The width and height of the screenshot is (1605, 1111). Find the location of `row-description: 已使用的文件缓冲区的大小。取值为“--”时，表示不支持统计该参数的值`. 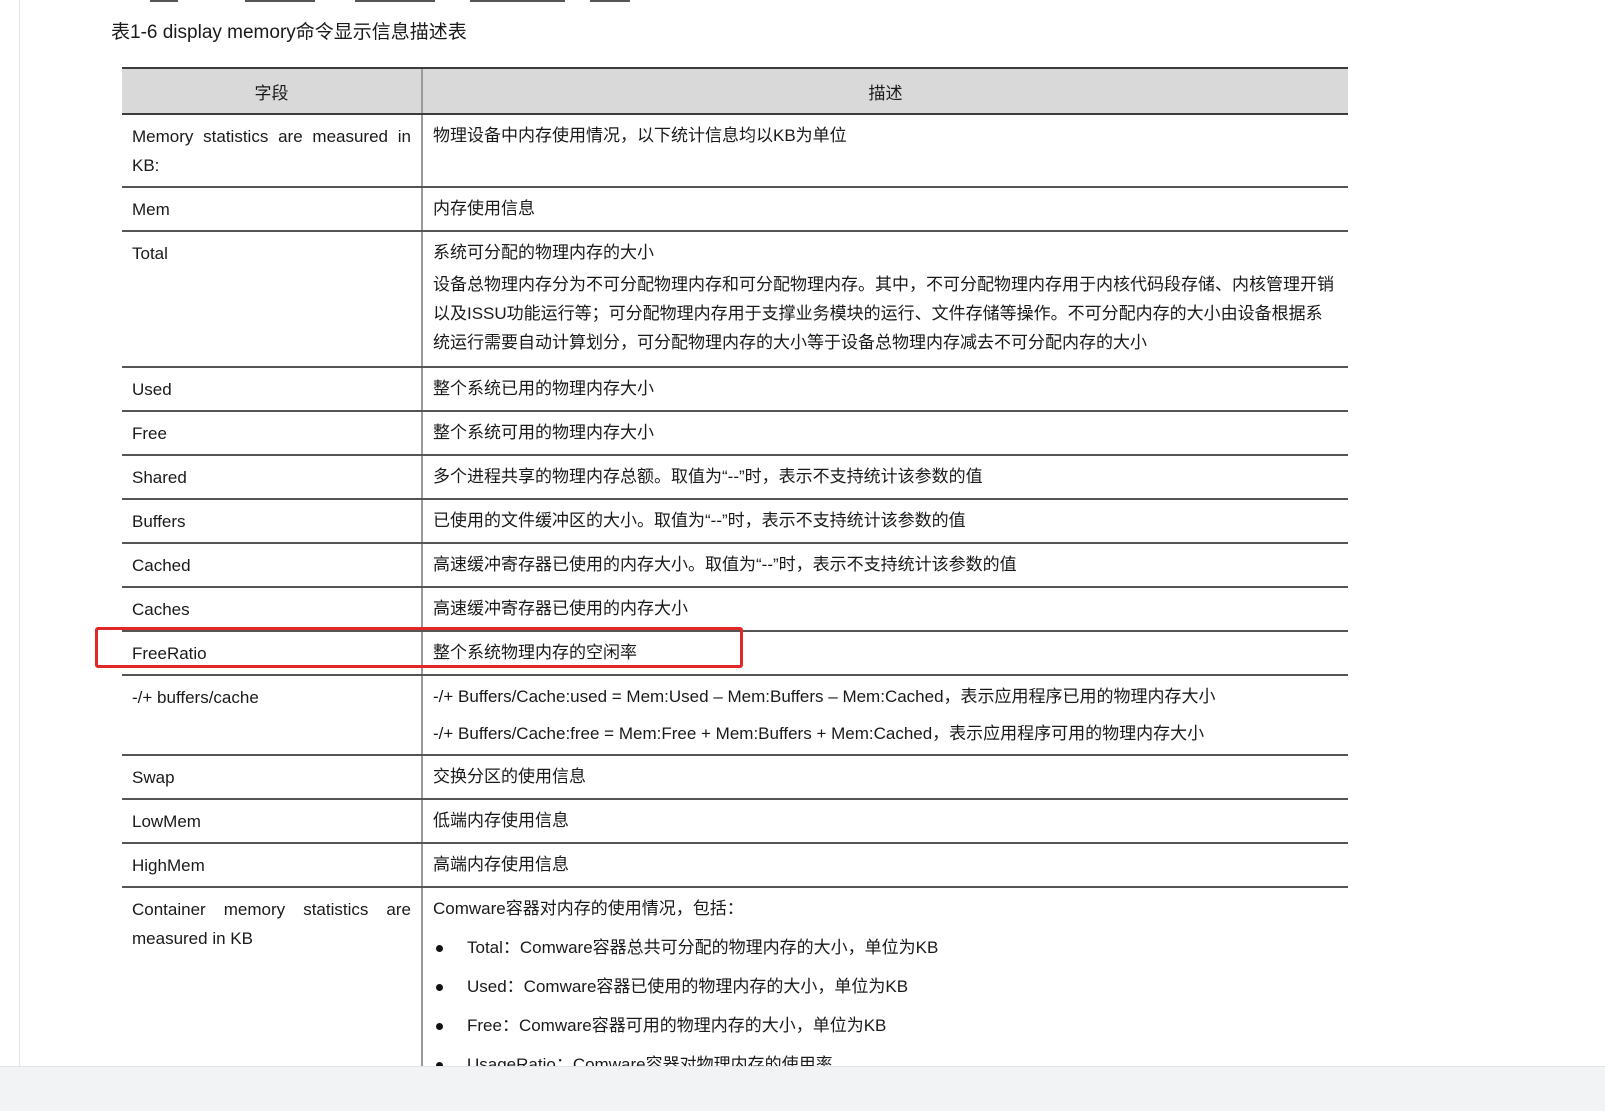

row-description: 已使用的文件缓冲区的大小。取值为“--”时，表示不支持统计该参数的值 is located at coordinates (884, 521).